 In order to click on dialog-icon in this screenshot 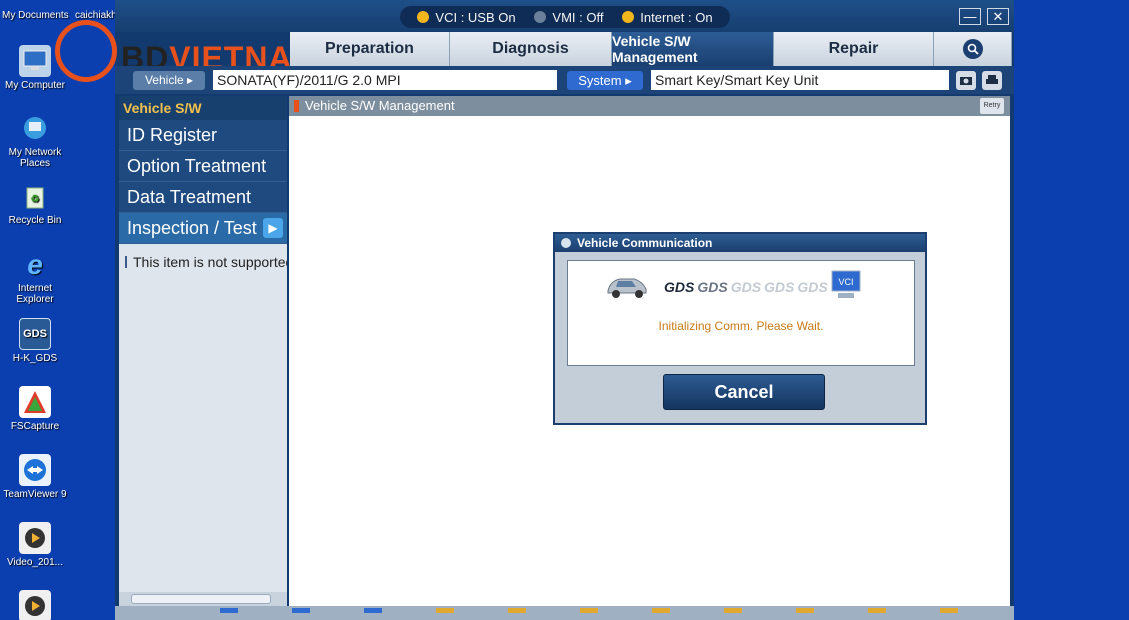, I will do `click(566, 243)`.